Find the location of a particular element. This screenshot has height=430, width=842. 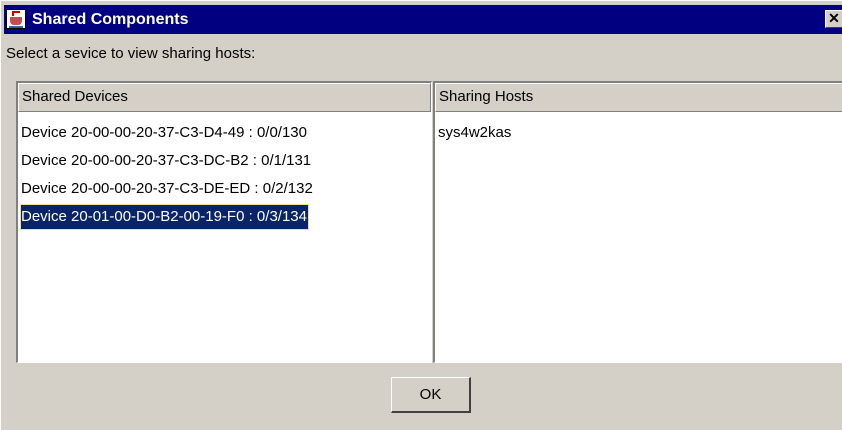

list-item: Device 20-00-00-20-37-C3-DC-B2 : 0/1/131 is located at coordinates (166, 161).